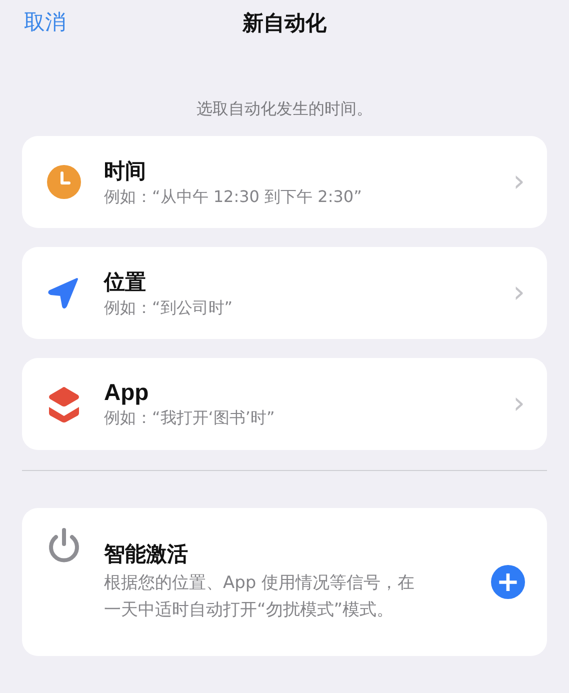  Describe the element at coordinates (64, 182) in the screenshot. I see `clock-icon` at that location.